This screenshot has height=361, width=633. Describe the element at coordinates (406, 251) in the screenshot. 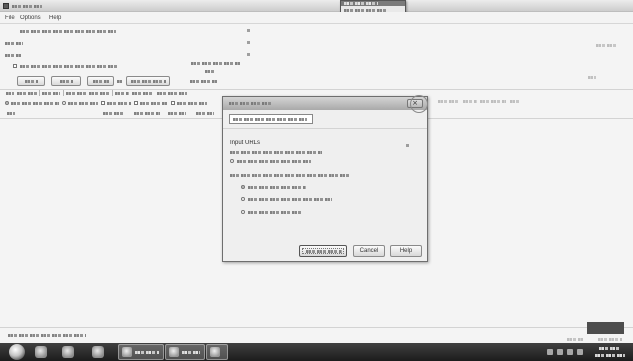

I see `help-button: Help` at that location.